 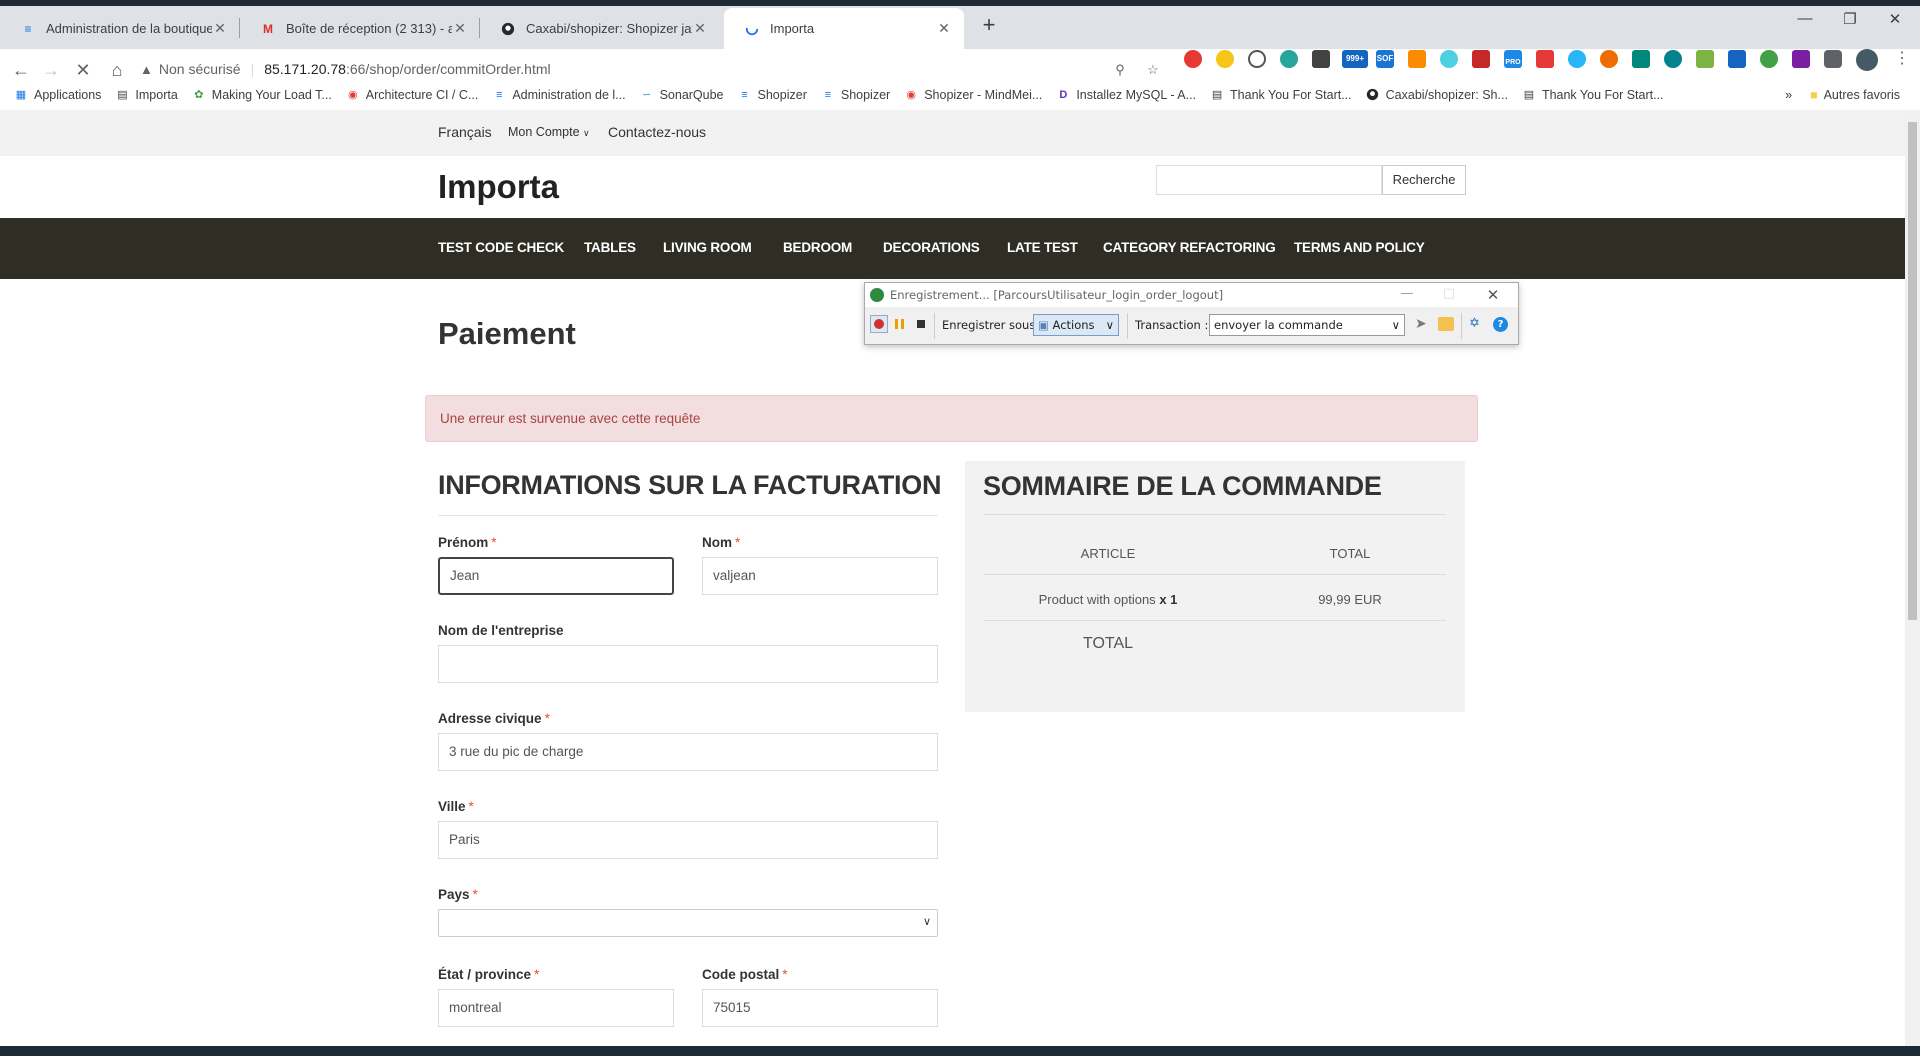 What do you see at coordinates (1673, 59) in the screenshot?
I see `extension-ring-icon` at bounding box center [1673, 59].